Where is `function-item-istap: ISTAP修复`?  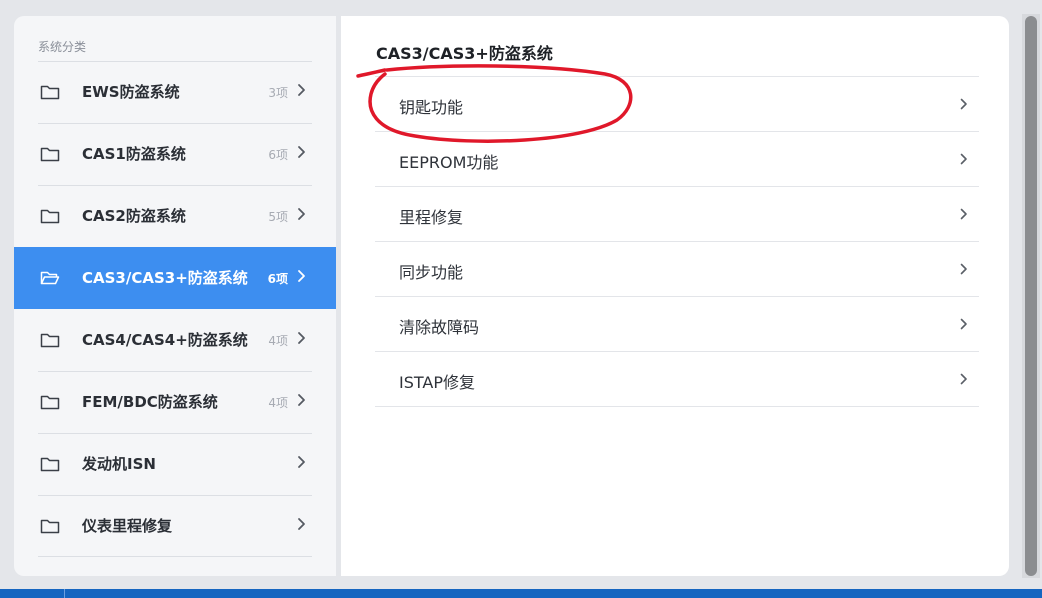
function-item-istap: ISTAP修复 is located at coordinates (677, 379).